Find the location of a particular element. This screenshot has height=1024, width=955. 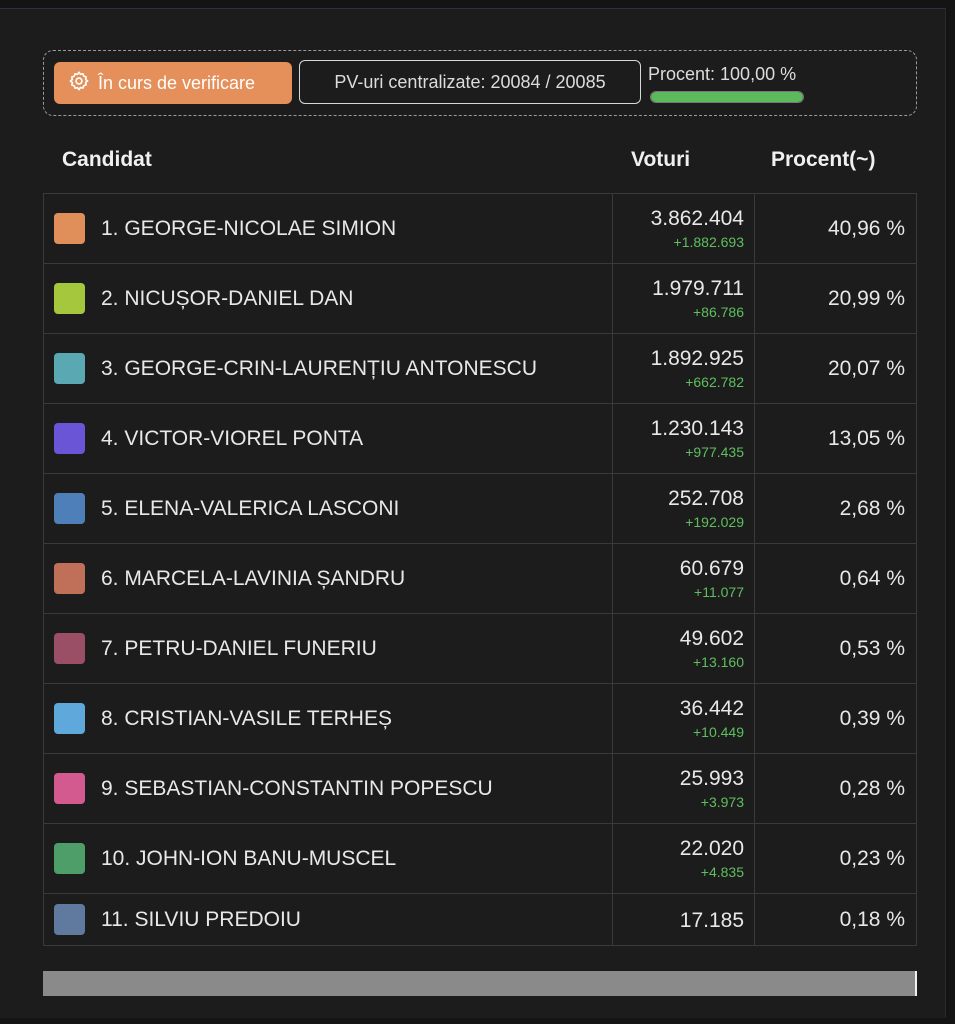

votes-cell: 1.979.711 +86.786 is located at coordinates (683, 298).